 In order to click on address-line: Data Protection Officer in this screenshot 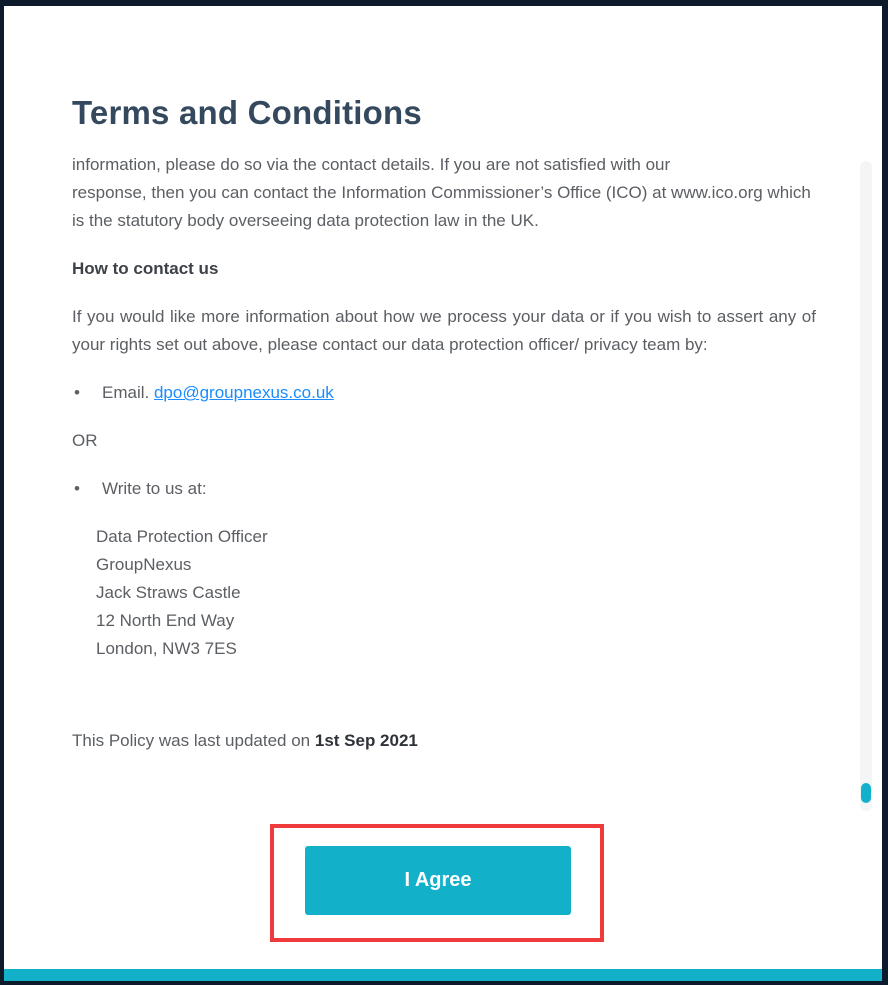, I will do `click(182, 536)`.